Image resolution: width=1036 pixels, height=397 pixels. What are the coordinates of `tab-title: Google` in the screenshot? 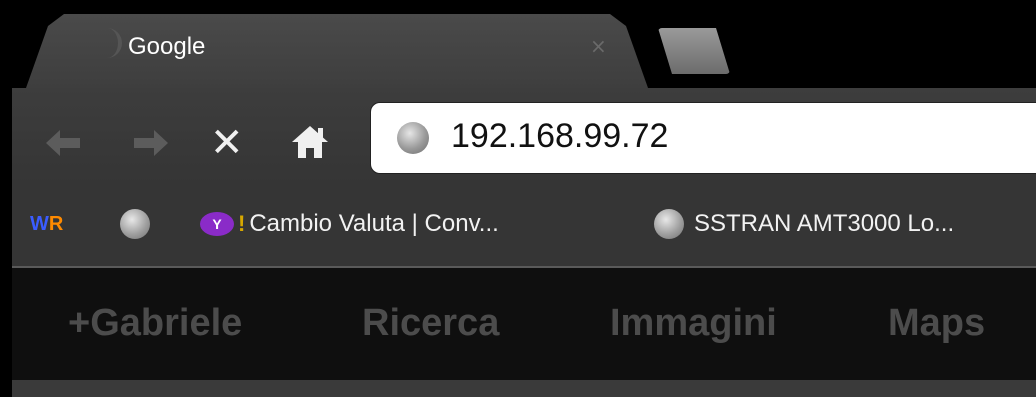 It's located at (167, 46).